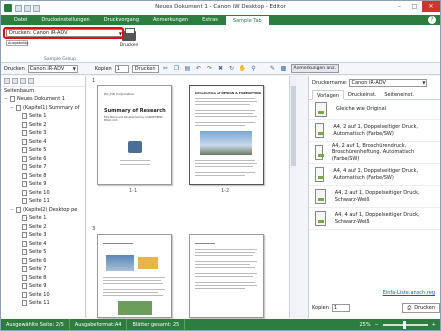 The width and height of the screenshot is (441, 331). I want to click on document-settings-icon, so click(320, 130).